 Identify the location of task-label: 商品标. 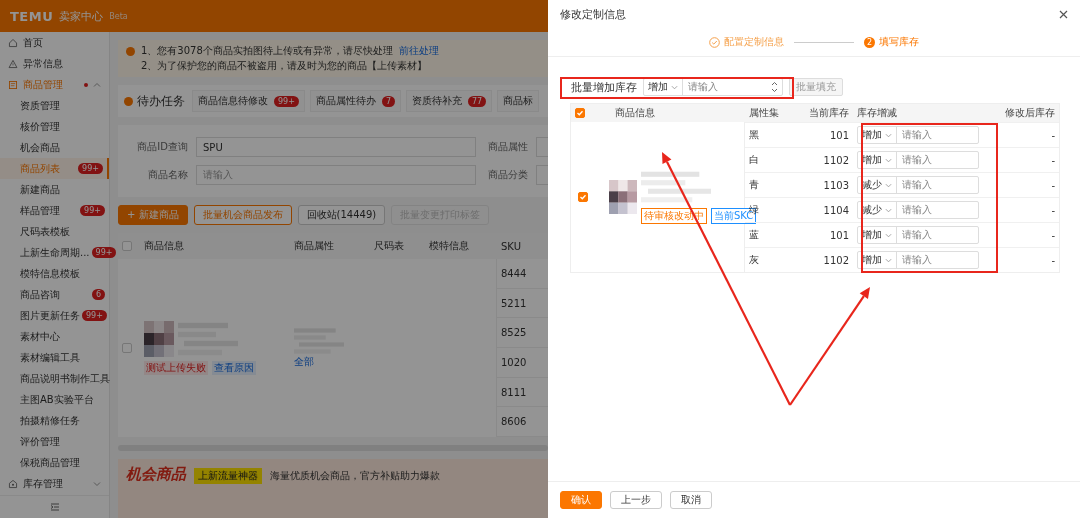
(518, 101).